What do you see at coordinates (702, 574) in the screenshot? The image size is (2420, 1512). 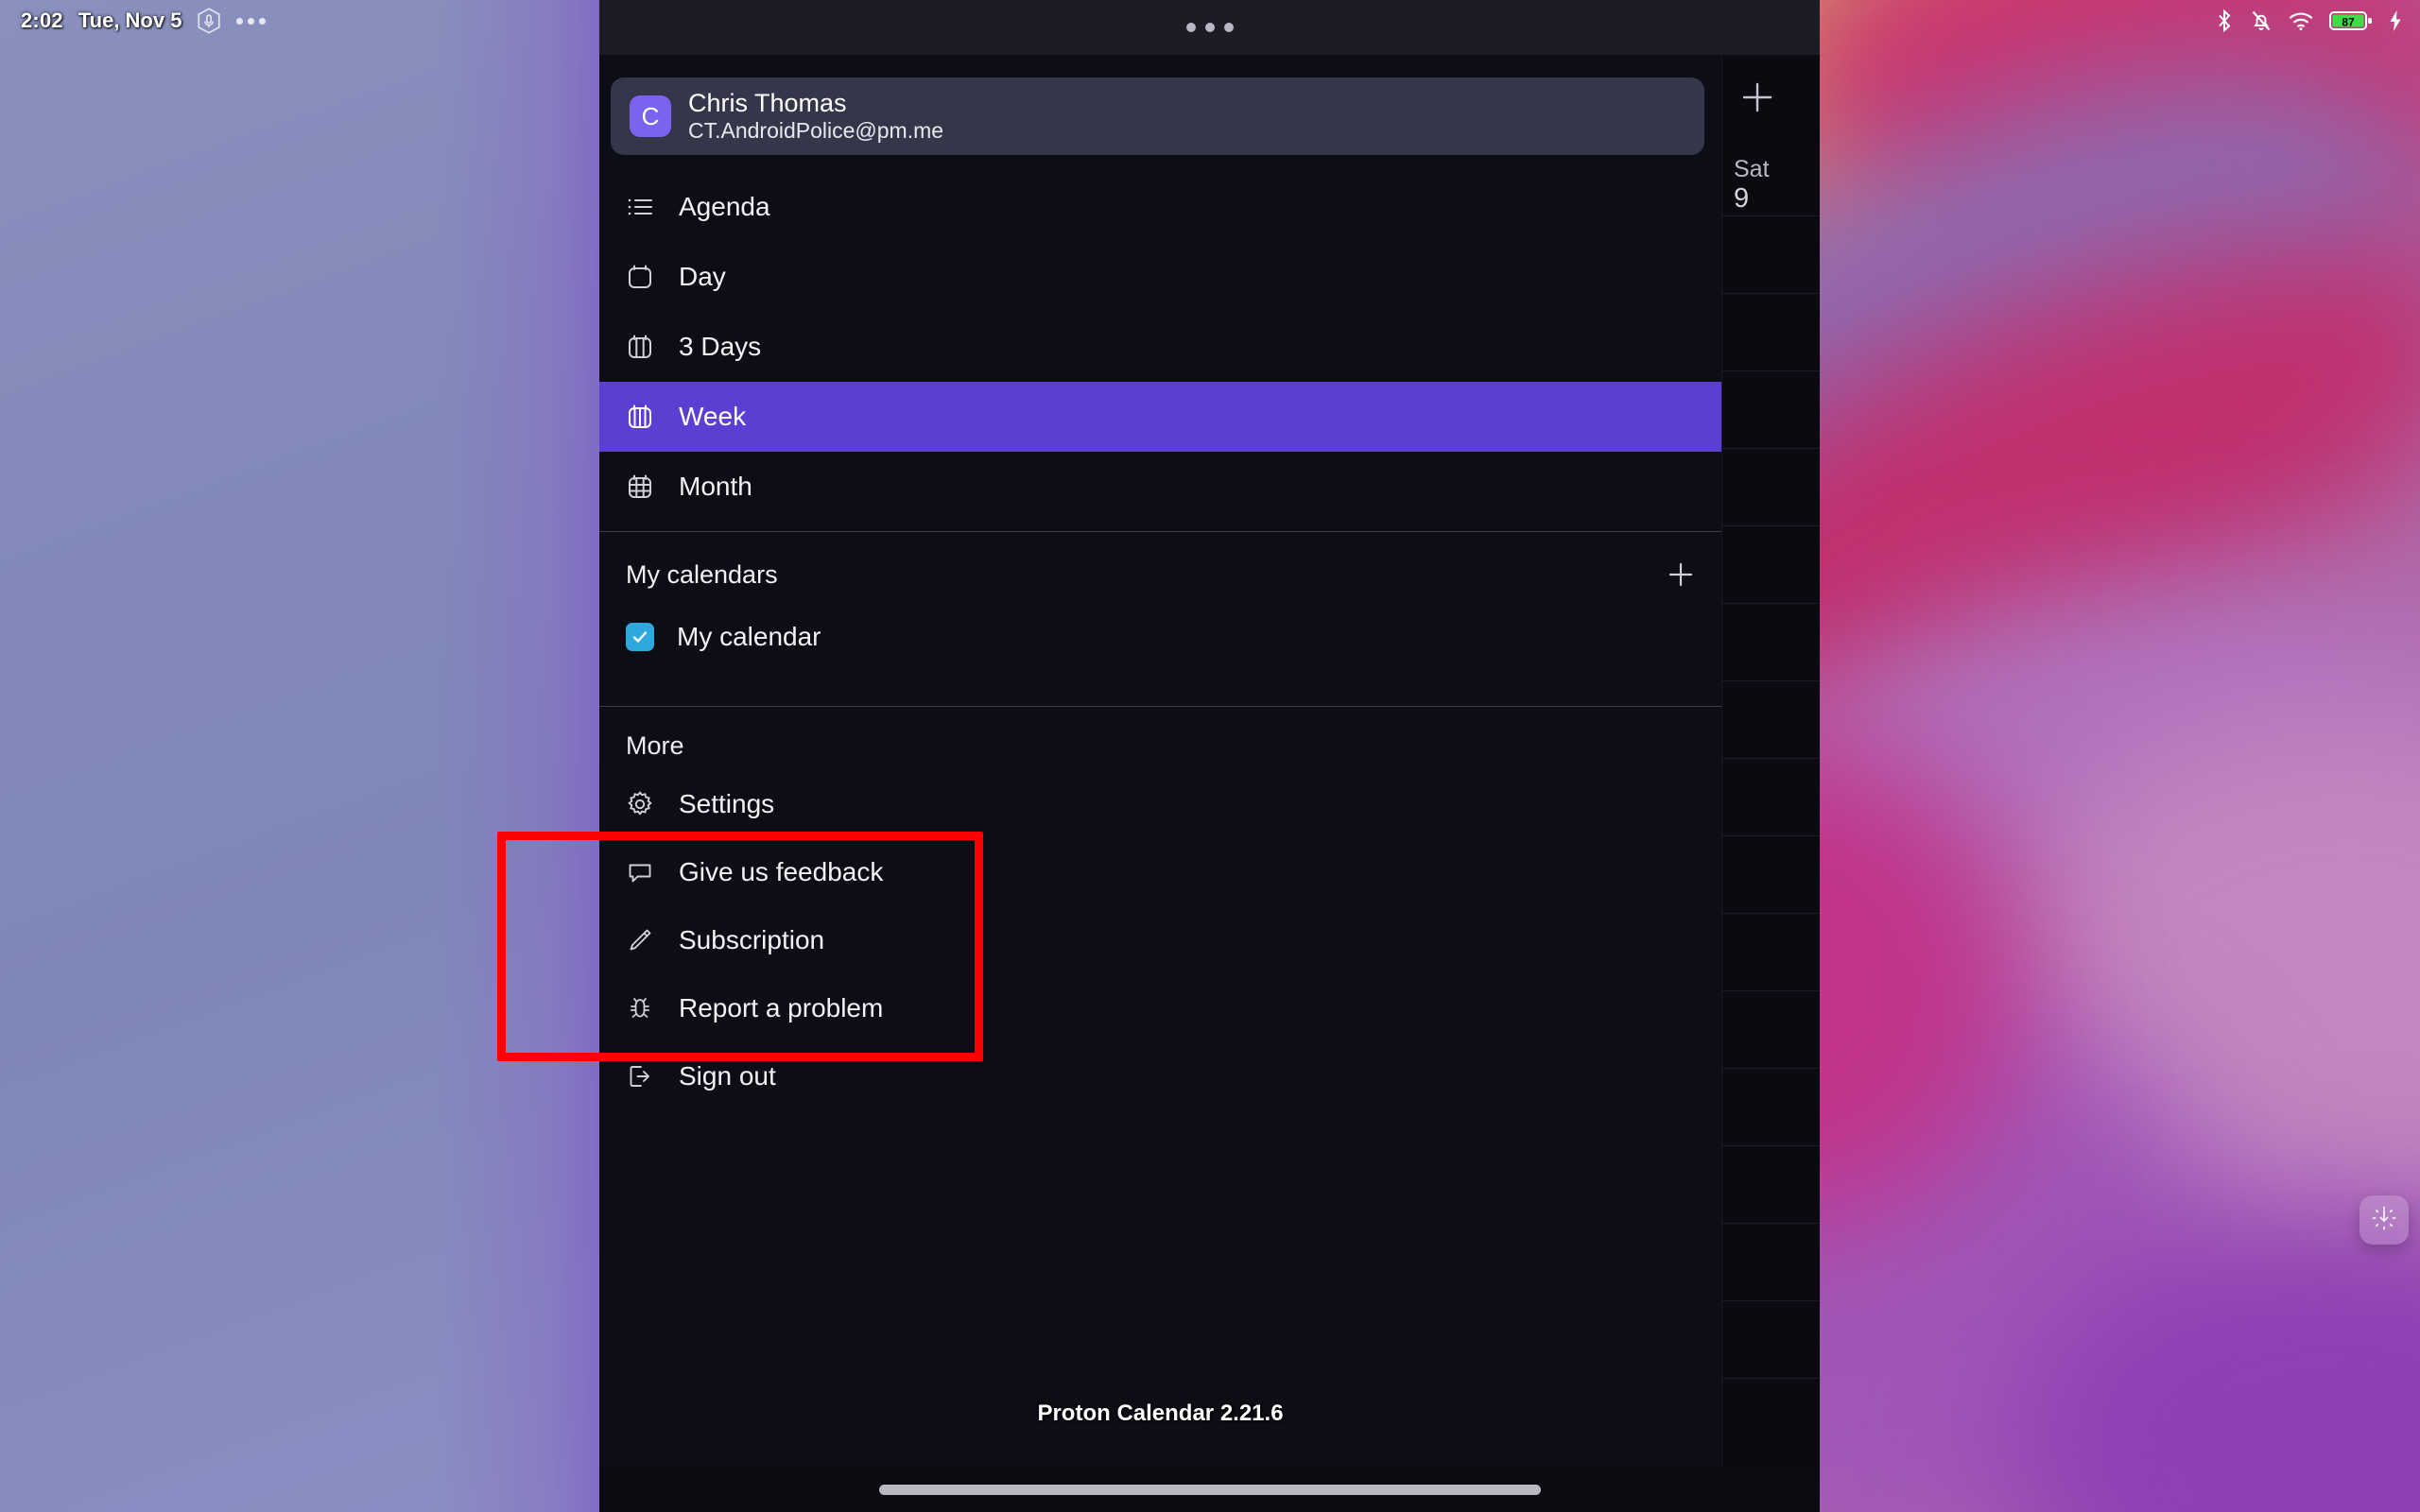 I see `my-calendars-title: My calendars` at bounding box center [702, 574].